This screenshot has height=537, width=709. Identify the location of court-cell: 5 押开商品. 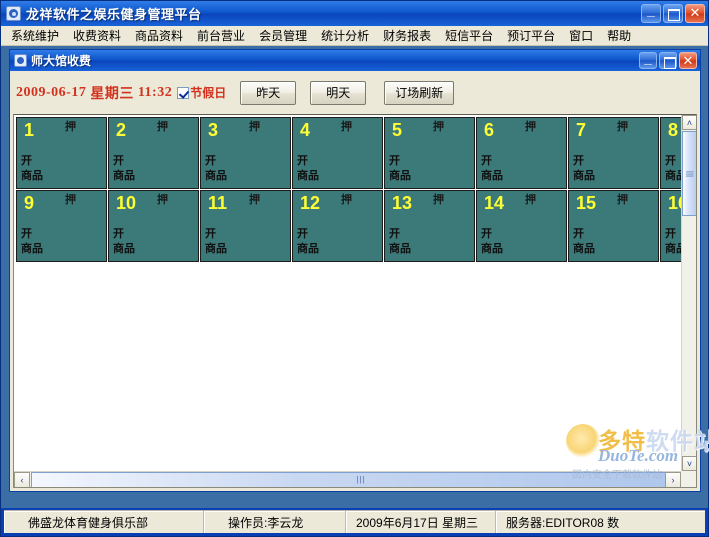
(429, 153).